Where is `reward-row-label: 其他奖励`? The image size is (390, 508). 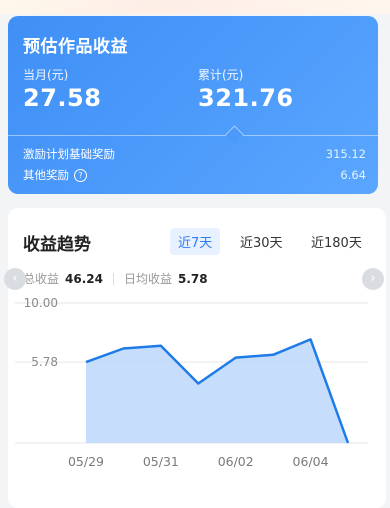 reward-row-label: 其他奖励 is located at coordinates (46, 175).